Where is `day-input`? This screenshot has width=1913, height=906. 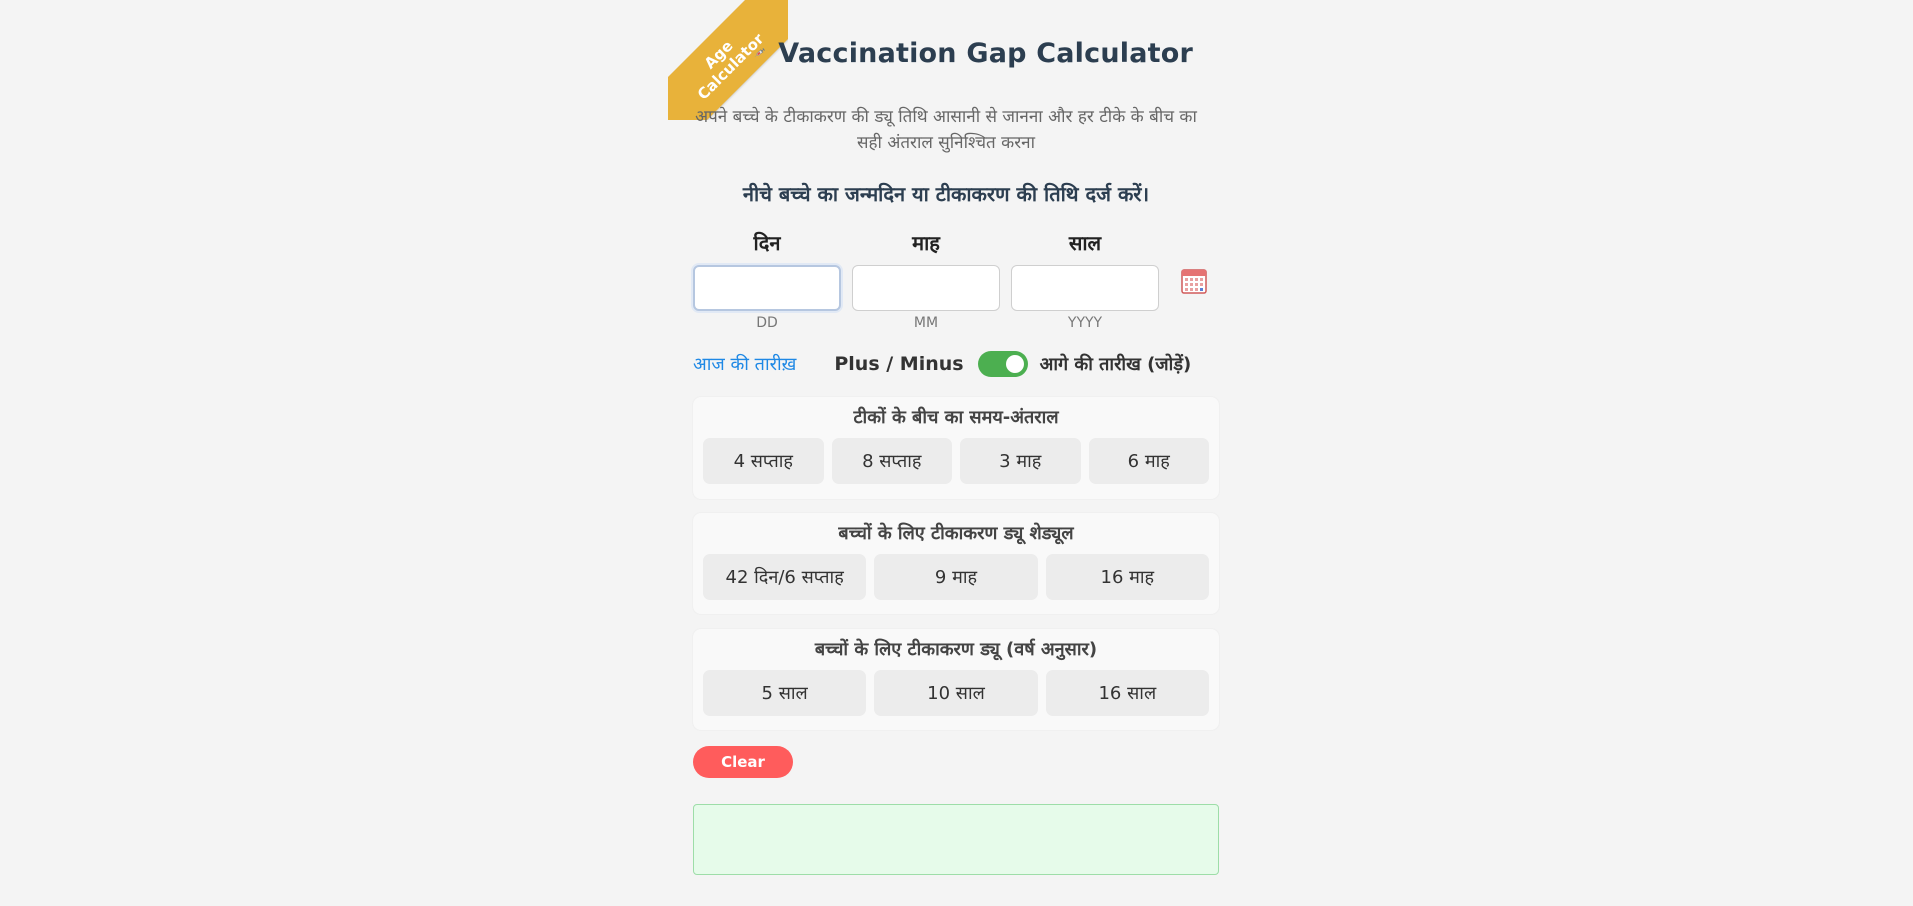 day-input is located at coordinates (767, 288).